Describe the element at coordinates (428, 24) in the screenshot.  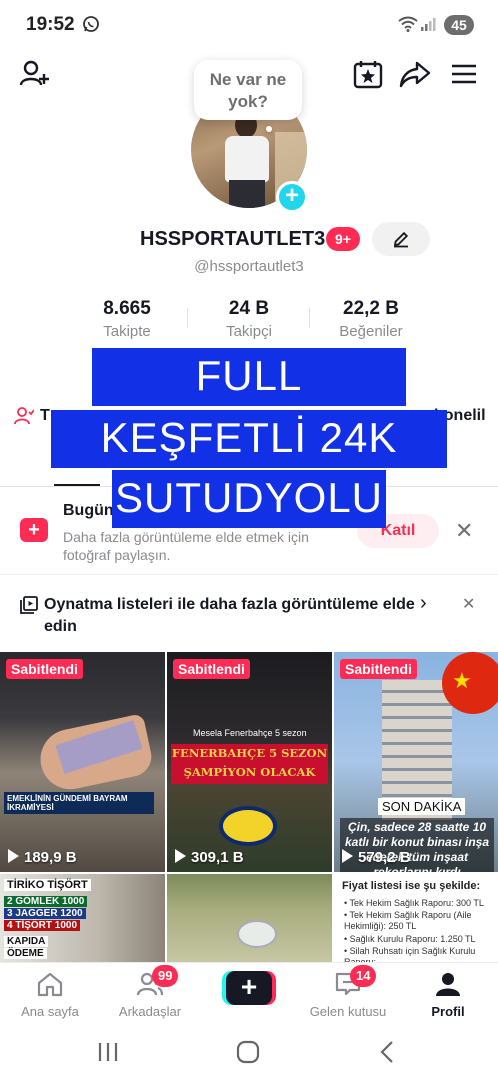
I see `signal-icon` at that location.